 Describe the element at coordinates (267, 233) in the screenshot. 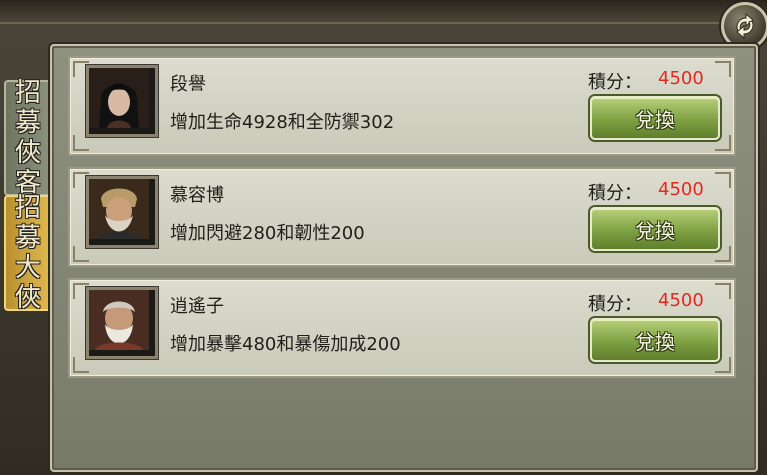

I see `hero-description: 增加閃避280和韌性200` at that location.